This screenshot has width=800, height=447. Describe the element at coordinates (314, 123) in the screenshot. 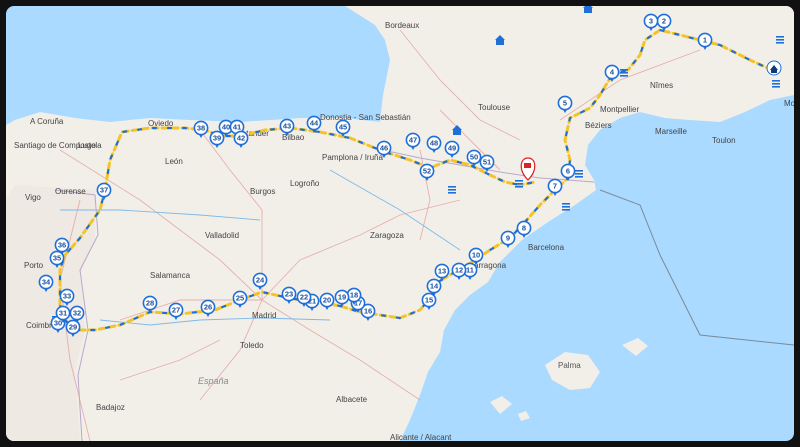

I see `stage-pin-label: 44` at that location.